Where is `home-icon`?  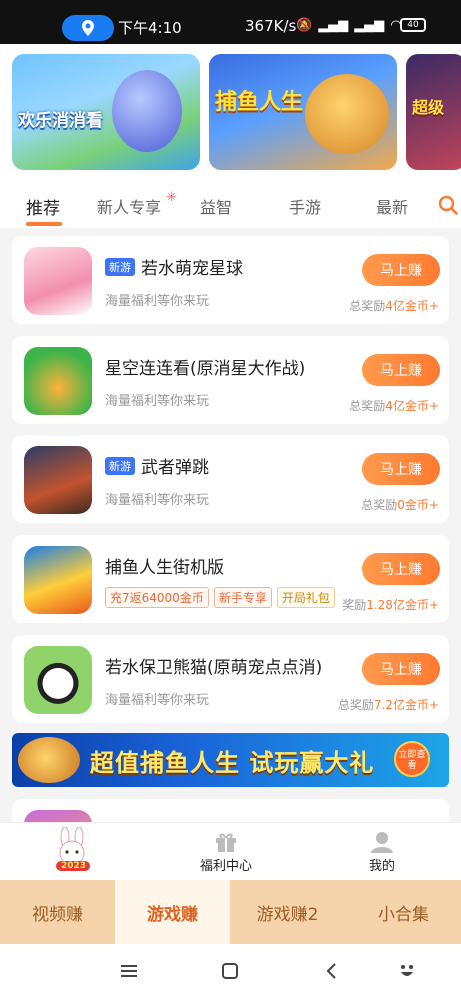 home-icon is located at coordinates (230, 971).